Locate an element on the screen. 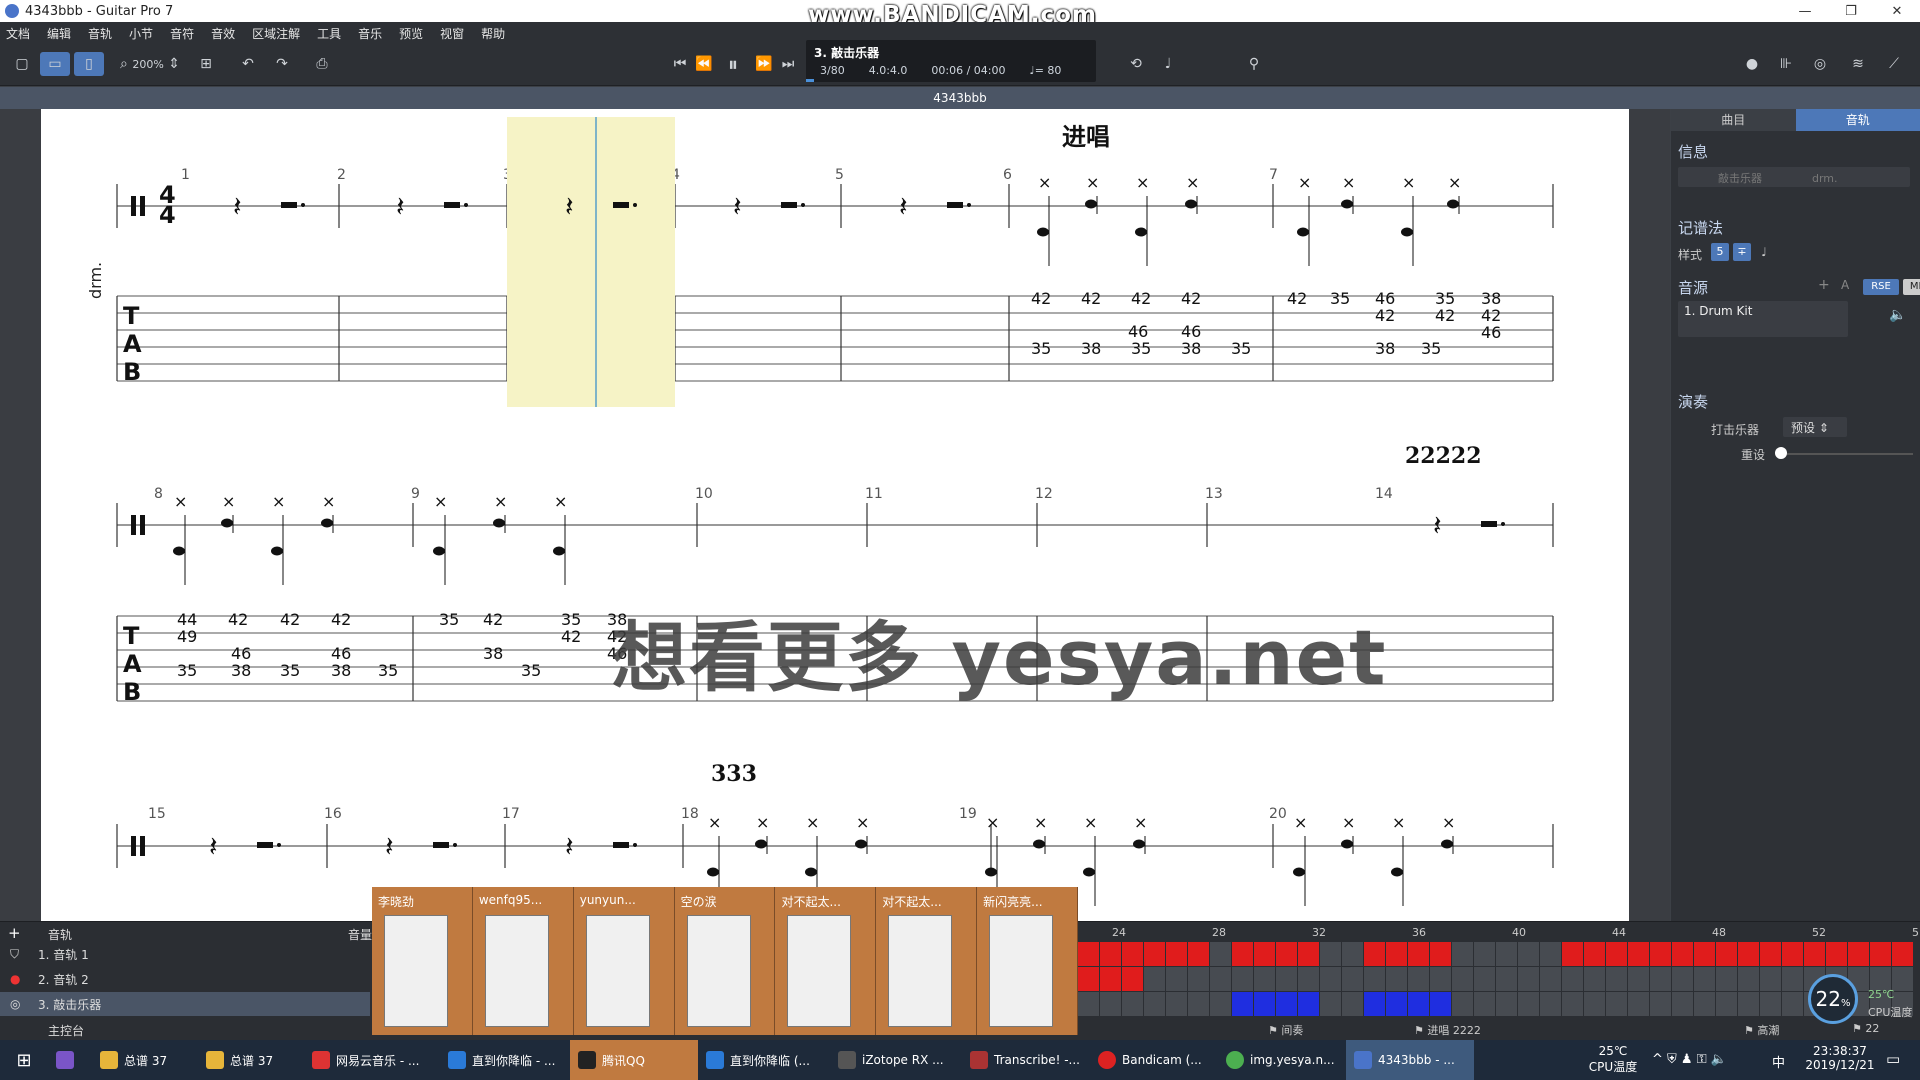 The image size is (1920, 1080). clock: 23:38:37 2019/12/21 is located at coordinates (1840, 1058).